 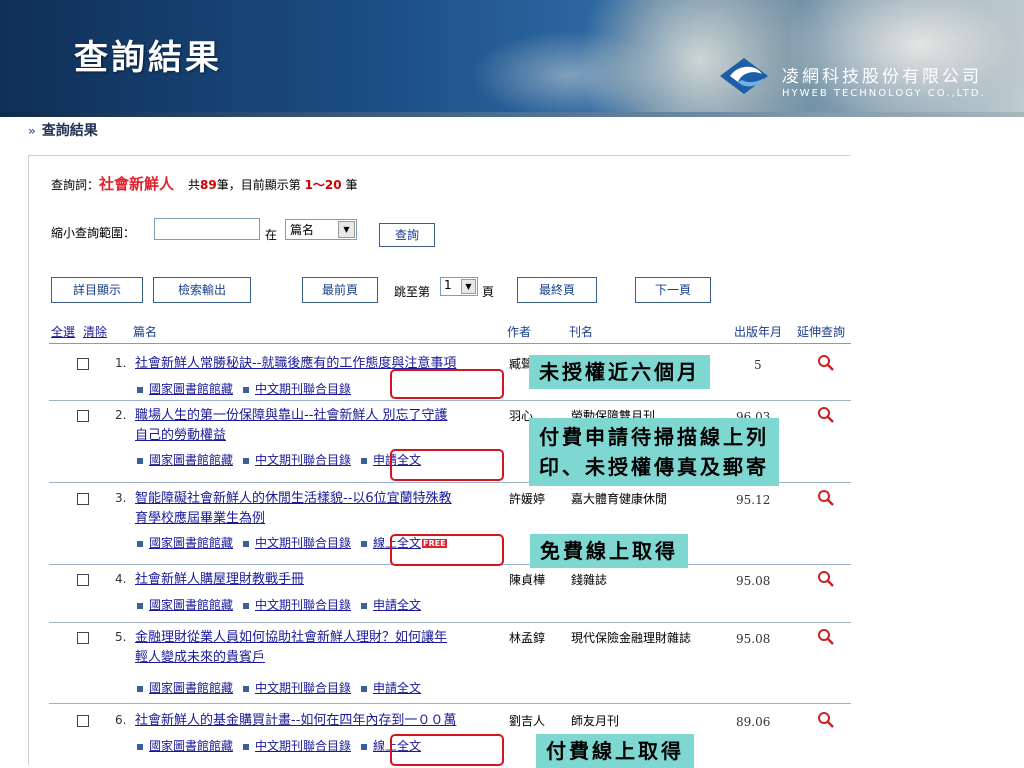 I want to click on article-author: 林孟錞, so click(x=527, y=638).